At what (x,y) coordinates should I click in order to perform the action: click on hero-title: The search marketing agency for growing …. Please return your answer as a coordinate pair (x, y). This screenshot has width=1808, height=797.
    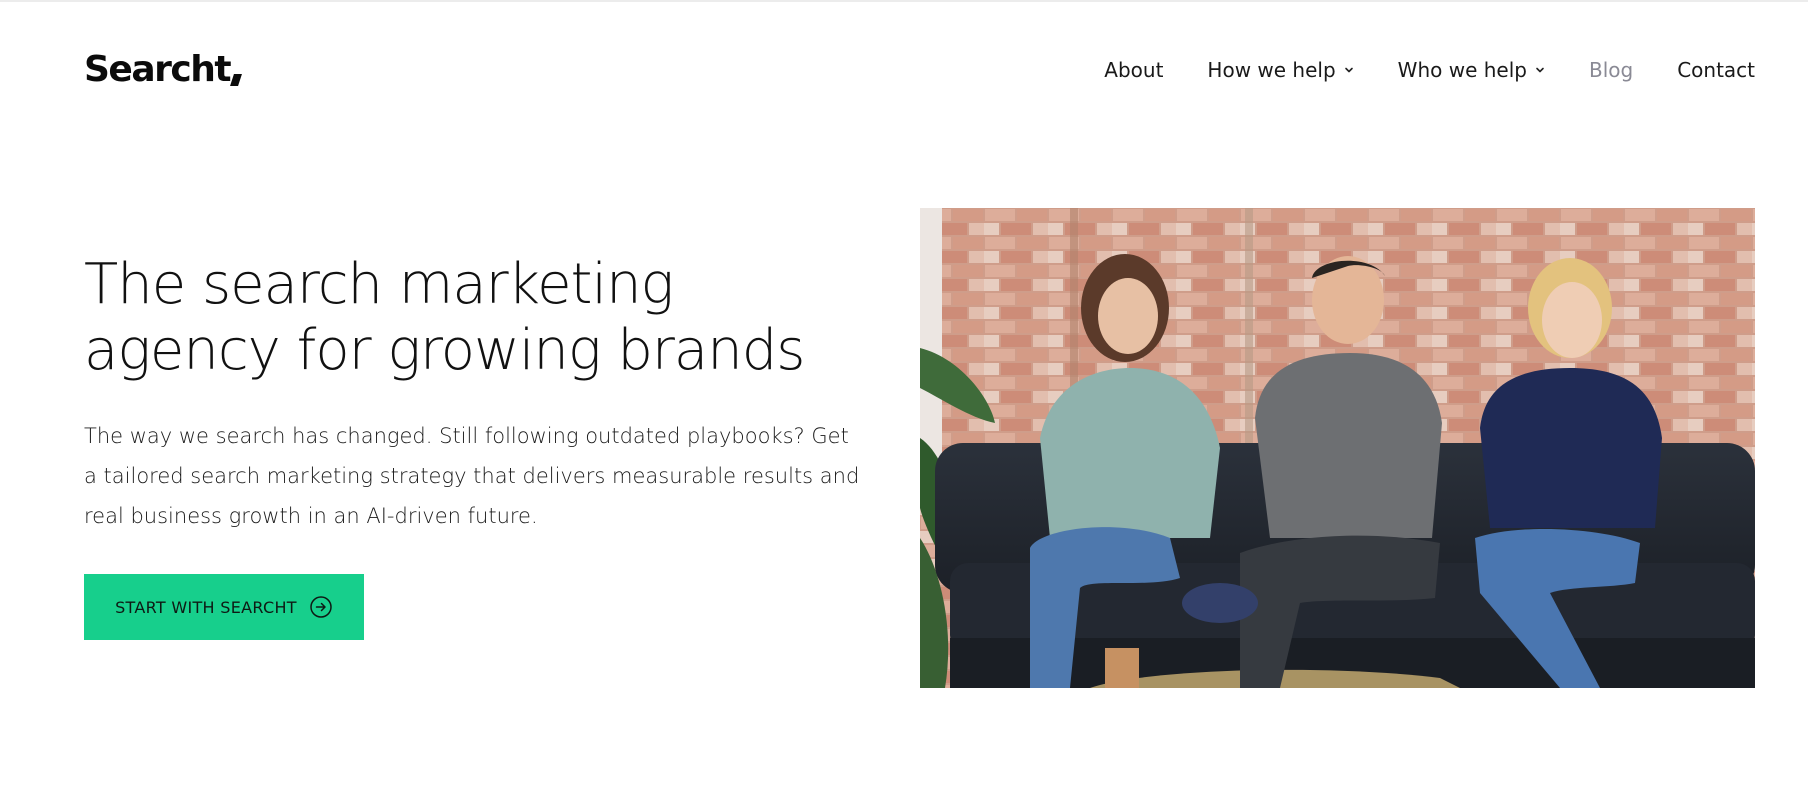
    Looking at the image, I should click on (474, 318).